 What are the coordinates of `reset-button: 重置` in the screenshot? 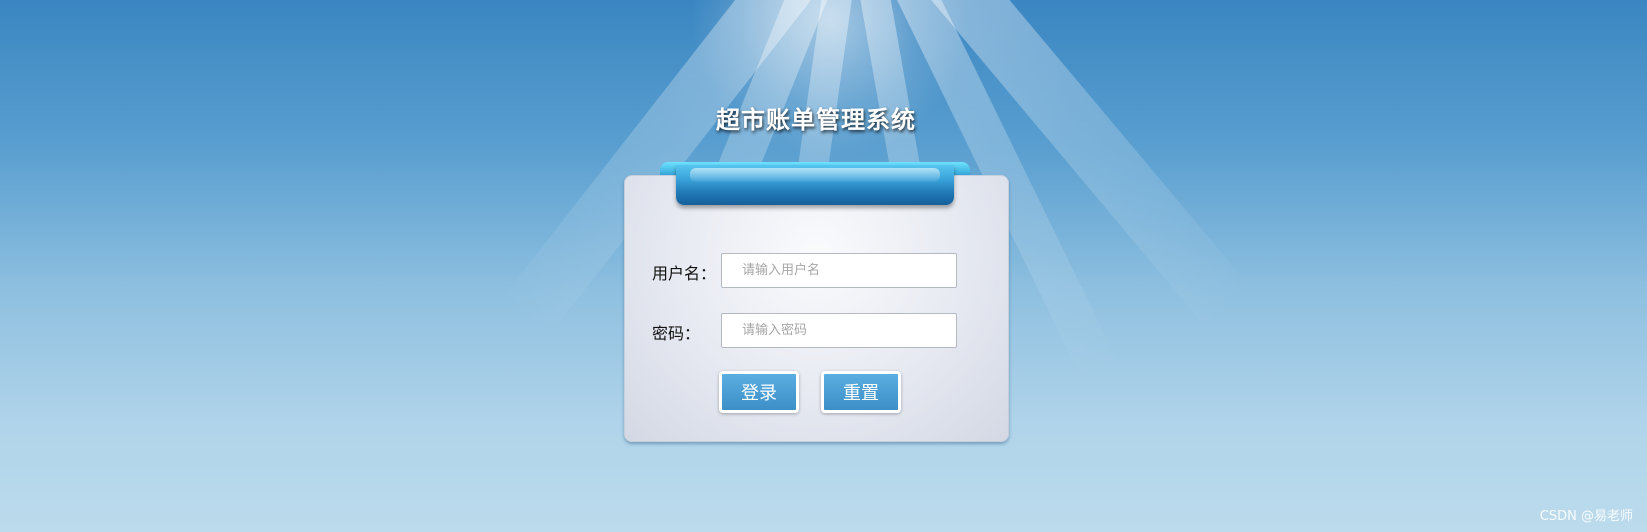 It's located at (861, 392).